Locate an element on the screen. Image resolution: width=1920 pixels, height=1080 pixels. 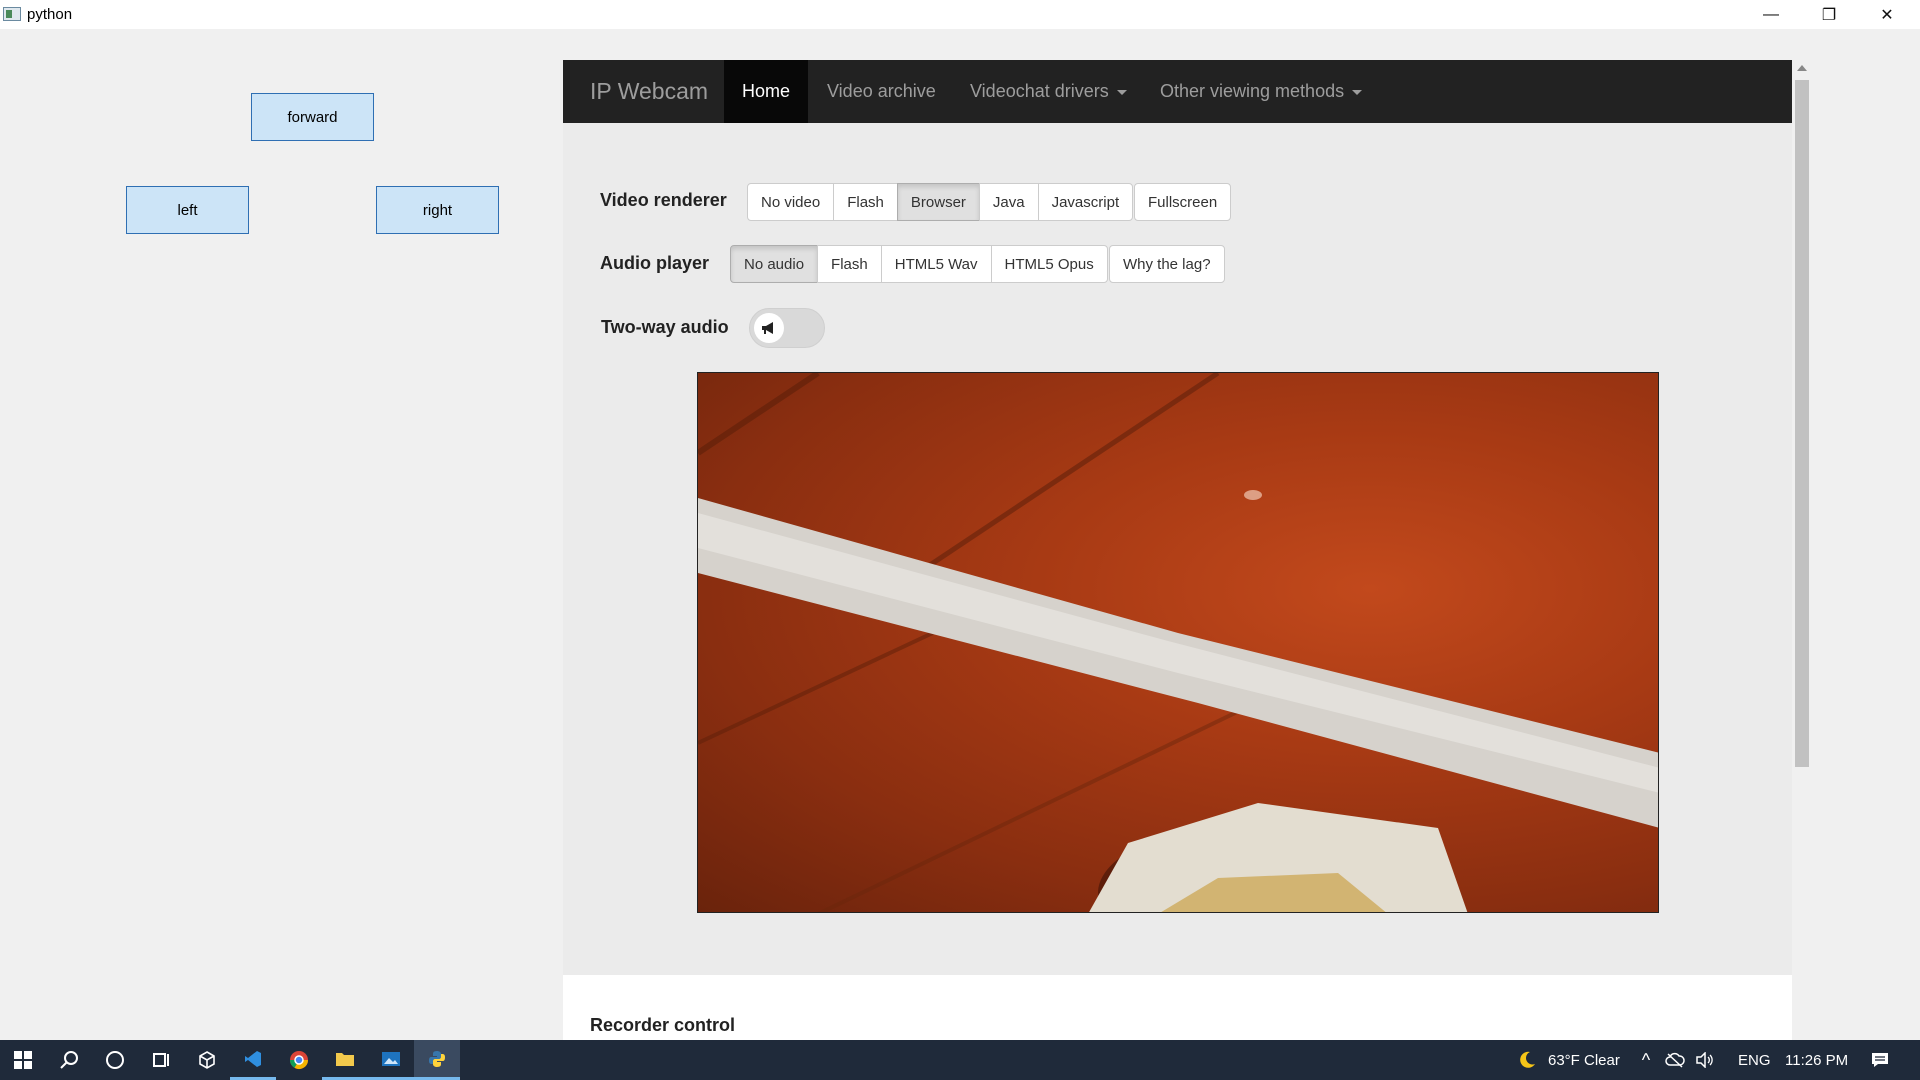
cortana-button is located at coordinates (115, 1060).